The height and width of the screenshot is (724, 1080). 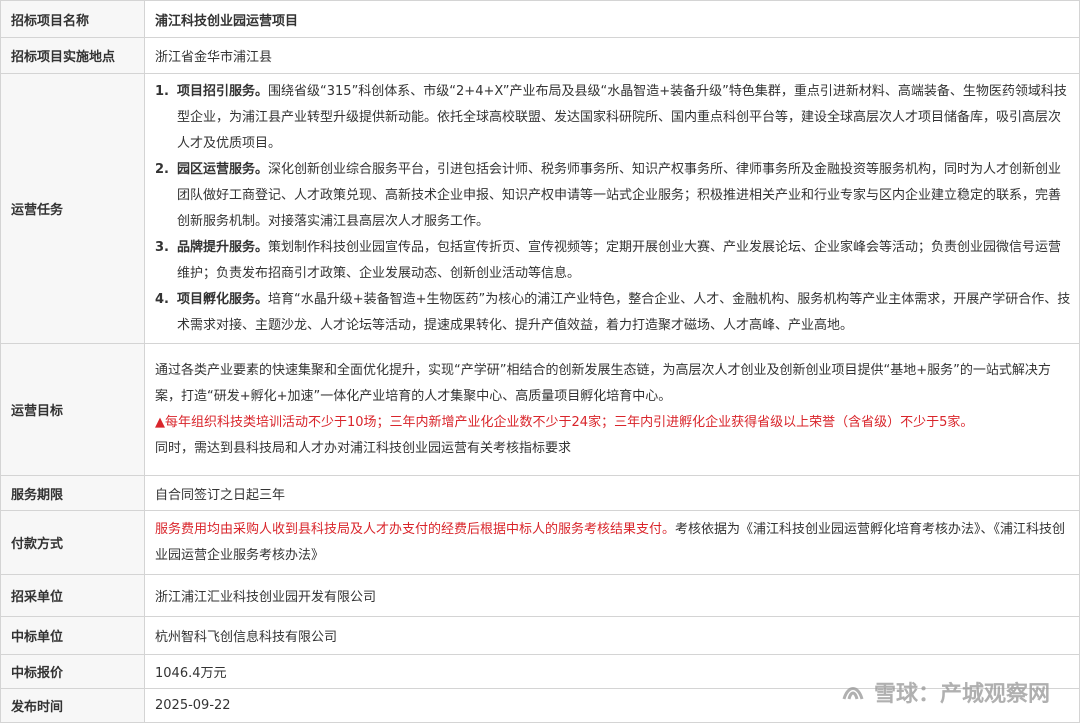 What do you see at coordinates (72, 493) in the screenshot?
I see `label-period: 服务期限` at bounding box center [72, 493].